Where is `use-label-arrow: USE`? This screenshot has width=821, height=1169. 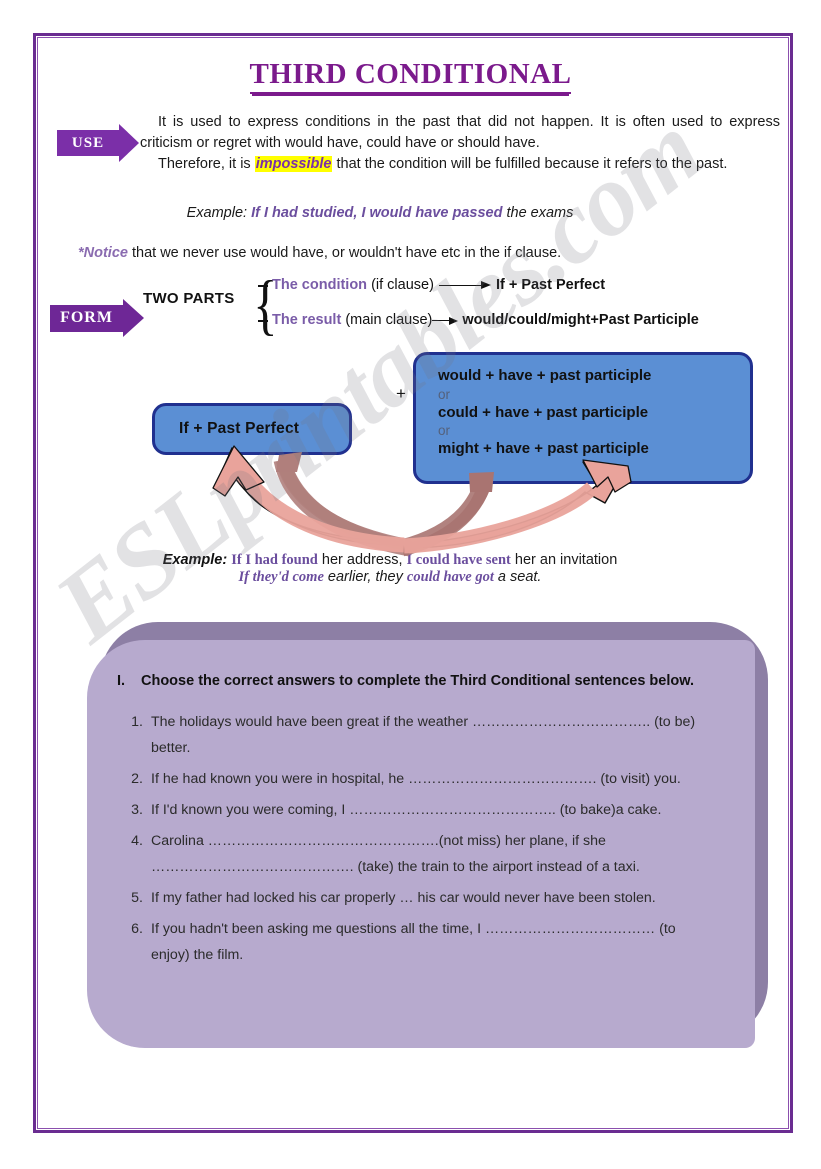
use-label-arrow: USE is located at coordinates (98, 143).